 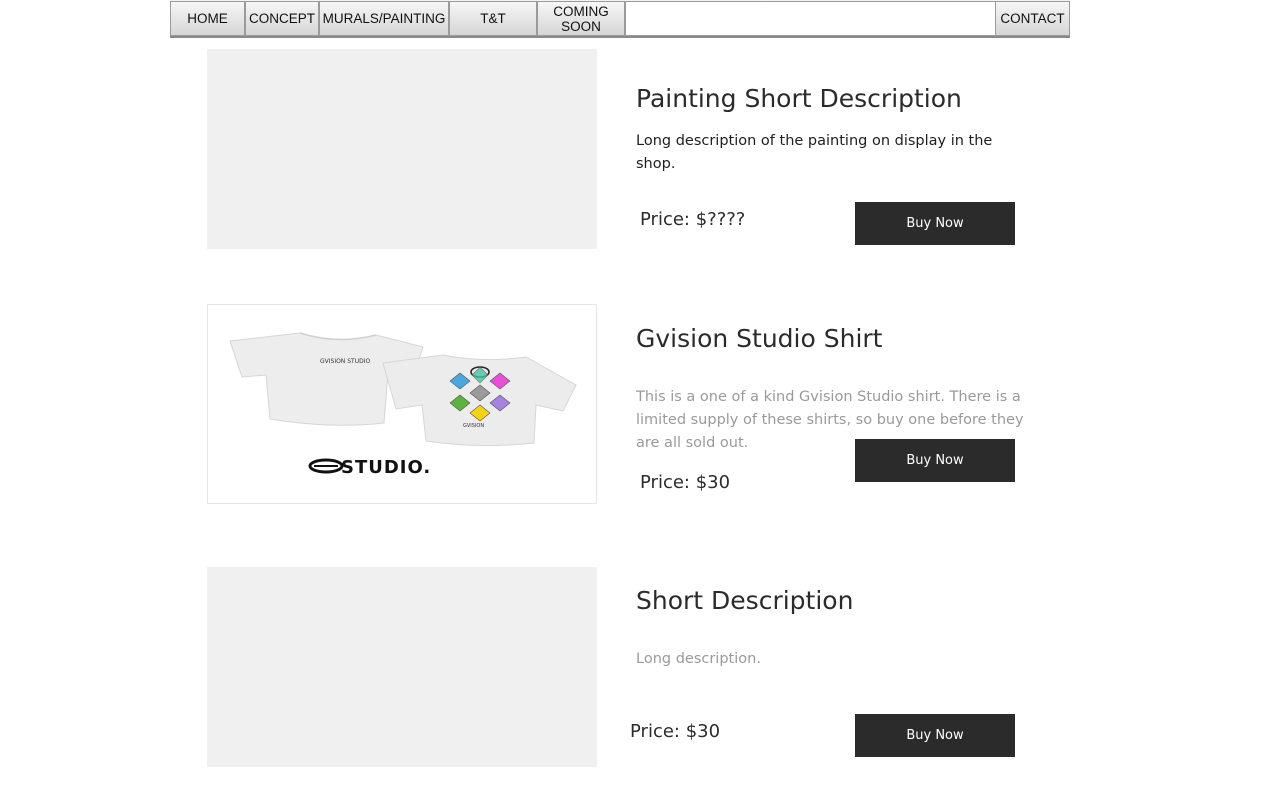 I want to click on nav-murals-painting-label: MURALS/PAINTING, so click(x=384, y=18).